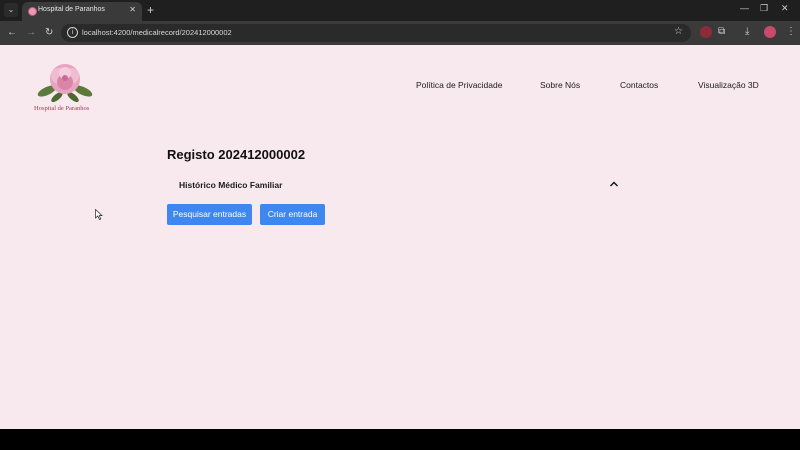 The width and height of the screenshot is (800, 450). What do you see at coordinates (744, 8) in the screenshot?
I see `minimize-icon: —` at bounding box center [744, 8].